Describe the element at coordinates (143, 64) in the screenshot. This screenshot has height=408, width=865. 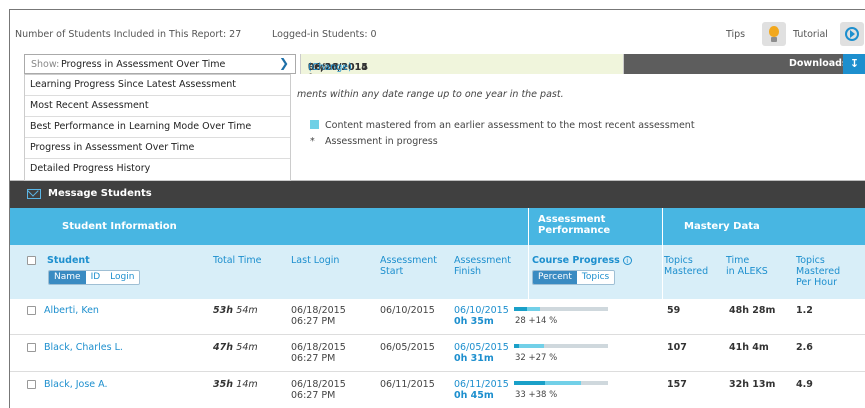
I see `selected-report-type: Progress in Assessment Over Time` at that location.